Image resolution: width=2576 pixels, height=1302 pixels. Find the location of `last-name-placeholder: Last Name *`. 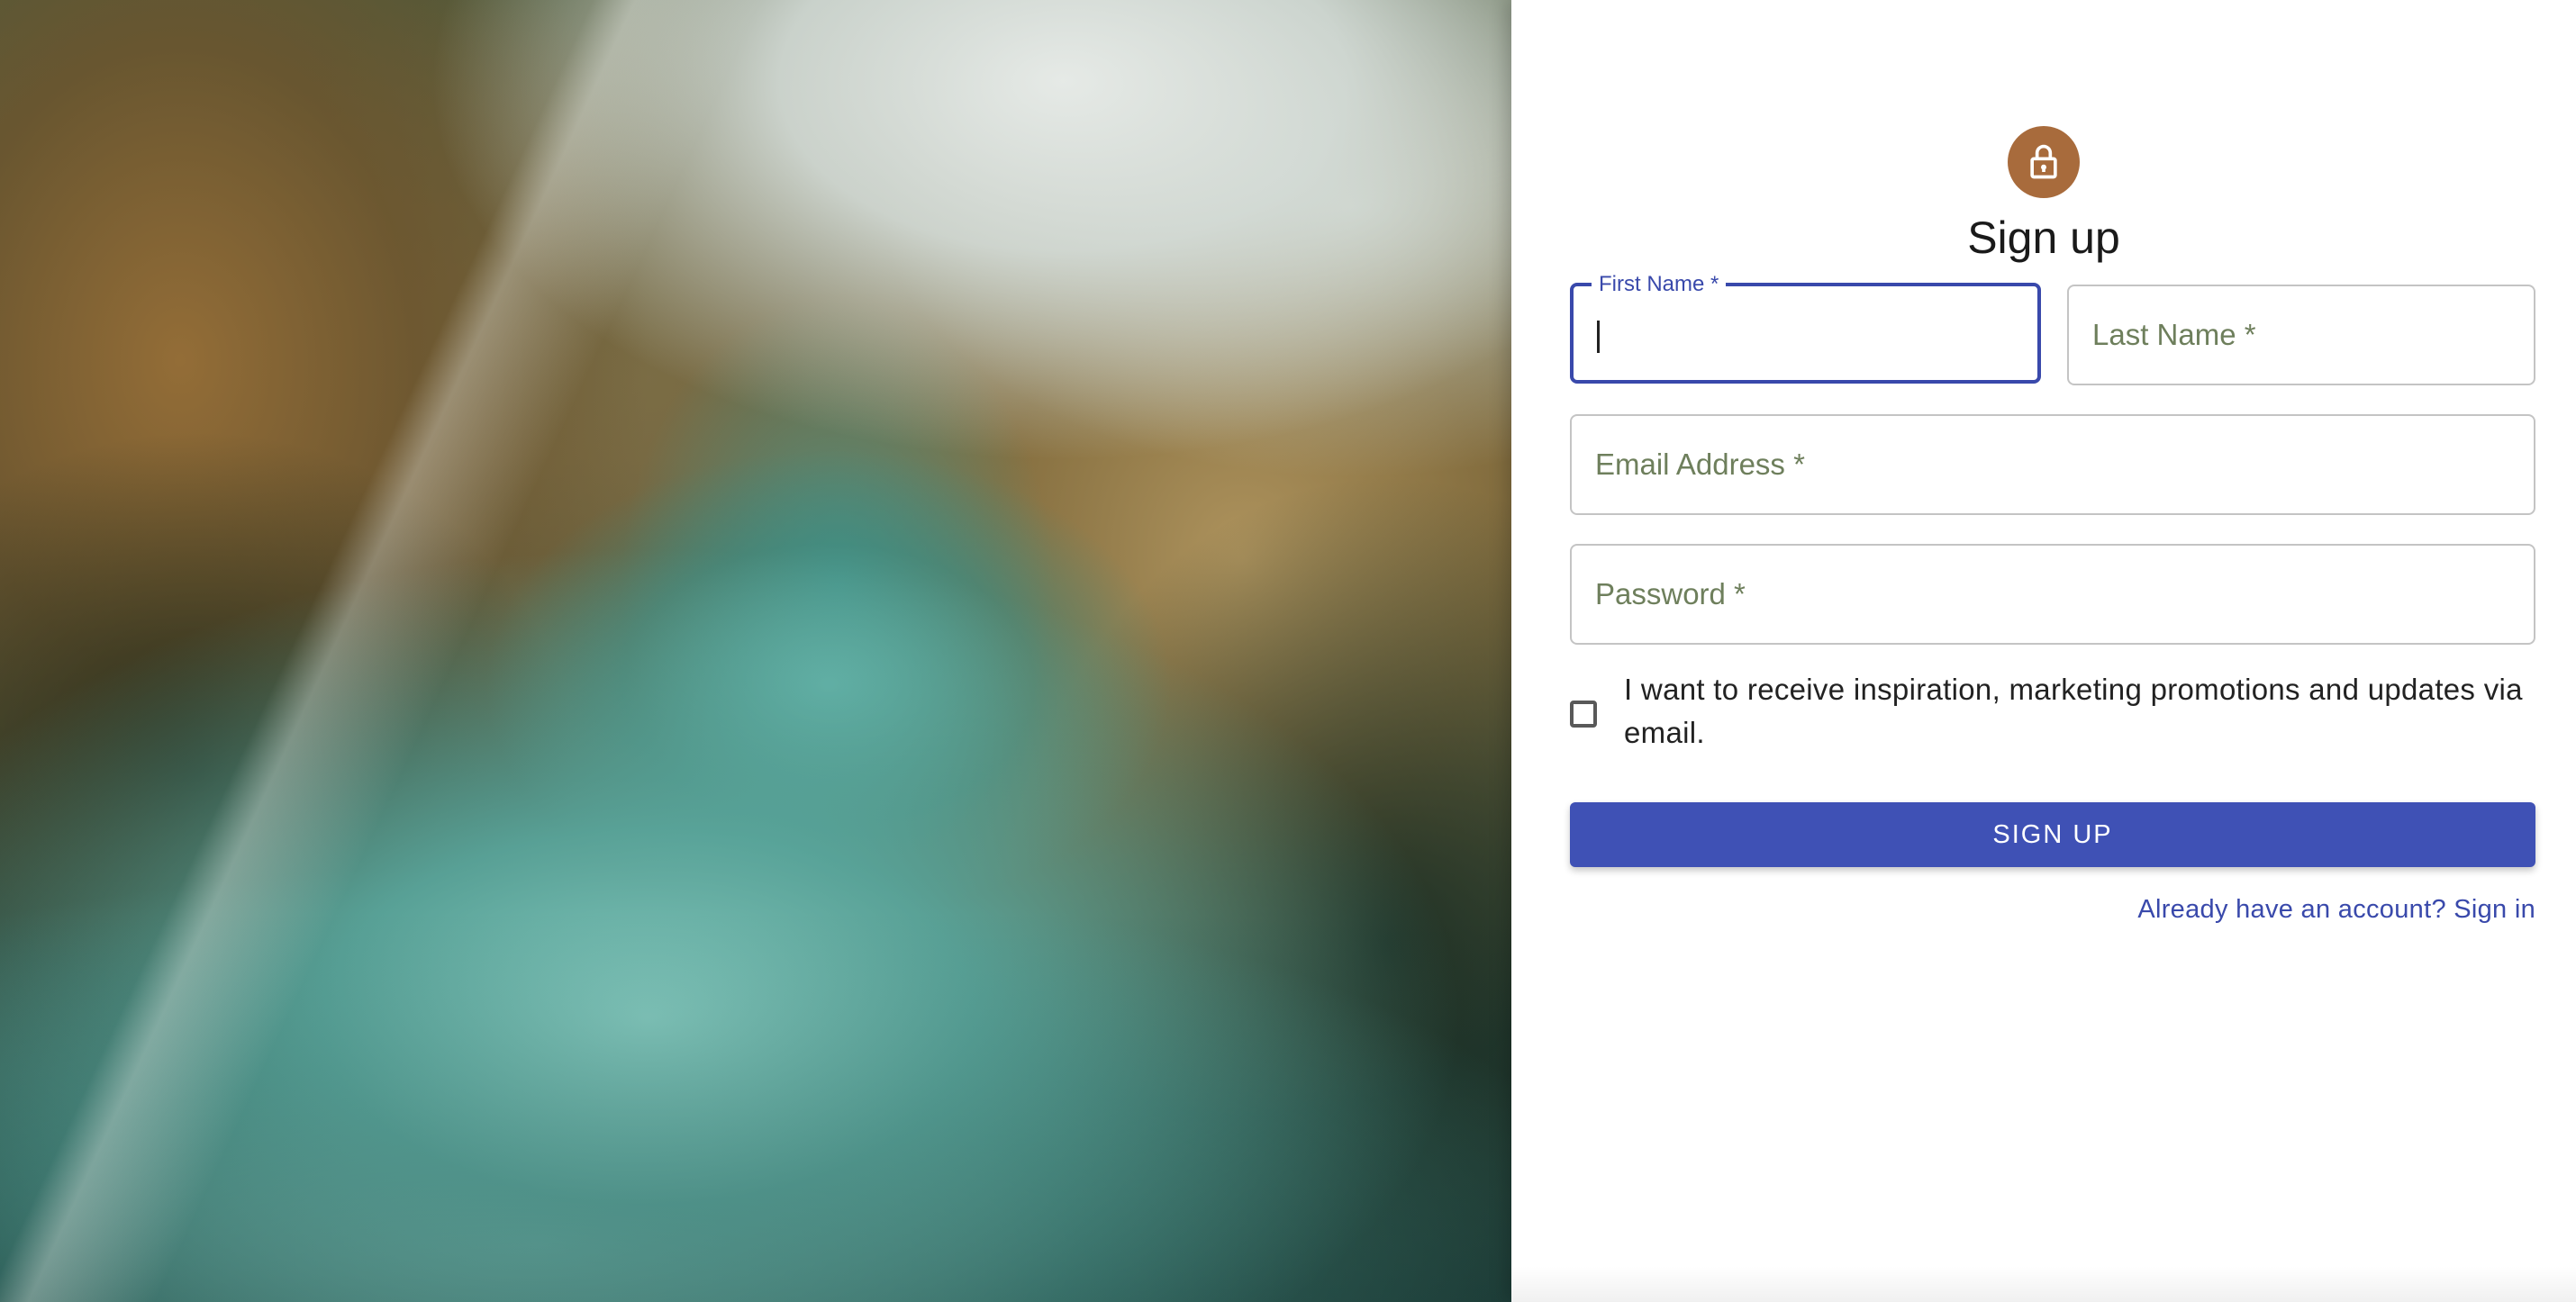

last-name-placeholder: Last Name * is located at coordinates (2174, 334).